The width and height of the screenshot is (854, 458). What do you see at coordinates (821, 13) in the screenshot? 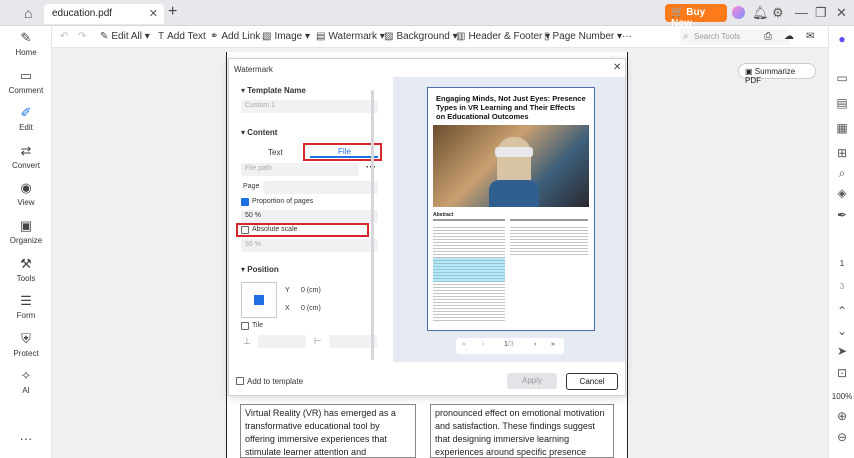
I see `maximize-icon: ❐` at bounding box center [821, 13].